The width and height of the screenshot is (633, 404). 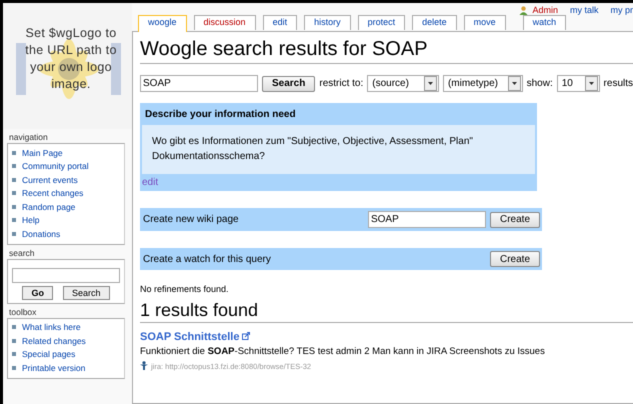 I want to click on results-label: results, so click(x=618, y=83).